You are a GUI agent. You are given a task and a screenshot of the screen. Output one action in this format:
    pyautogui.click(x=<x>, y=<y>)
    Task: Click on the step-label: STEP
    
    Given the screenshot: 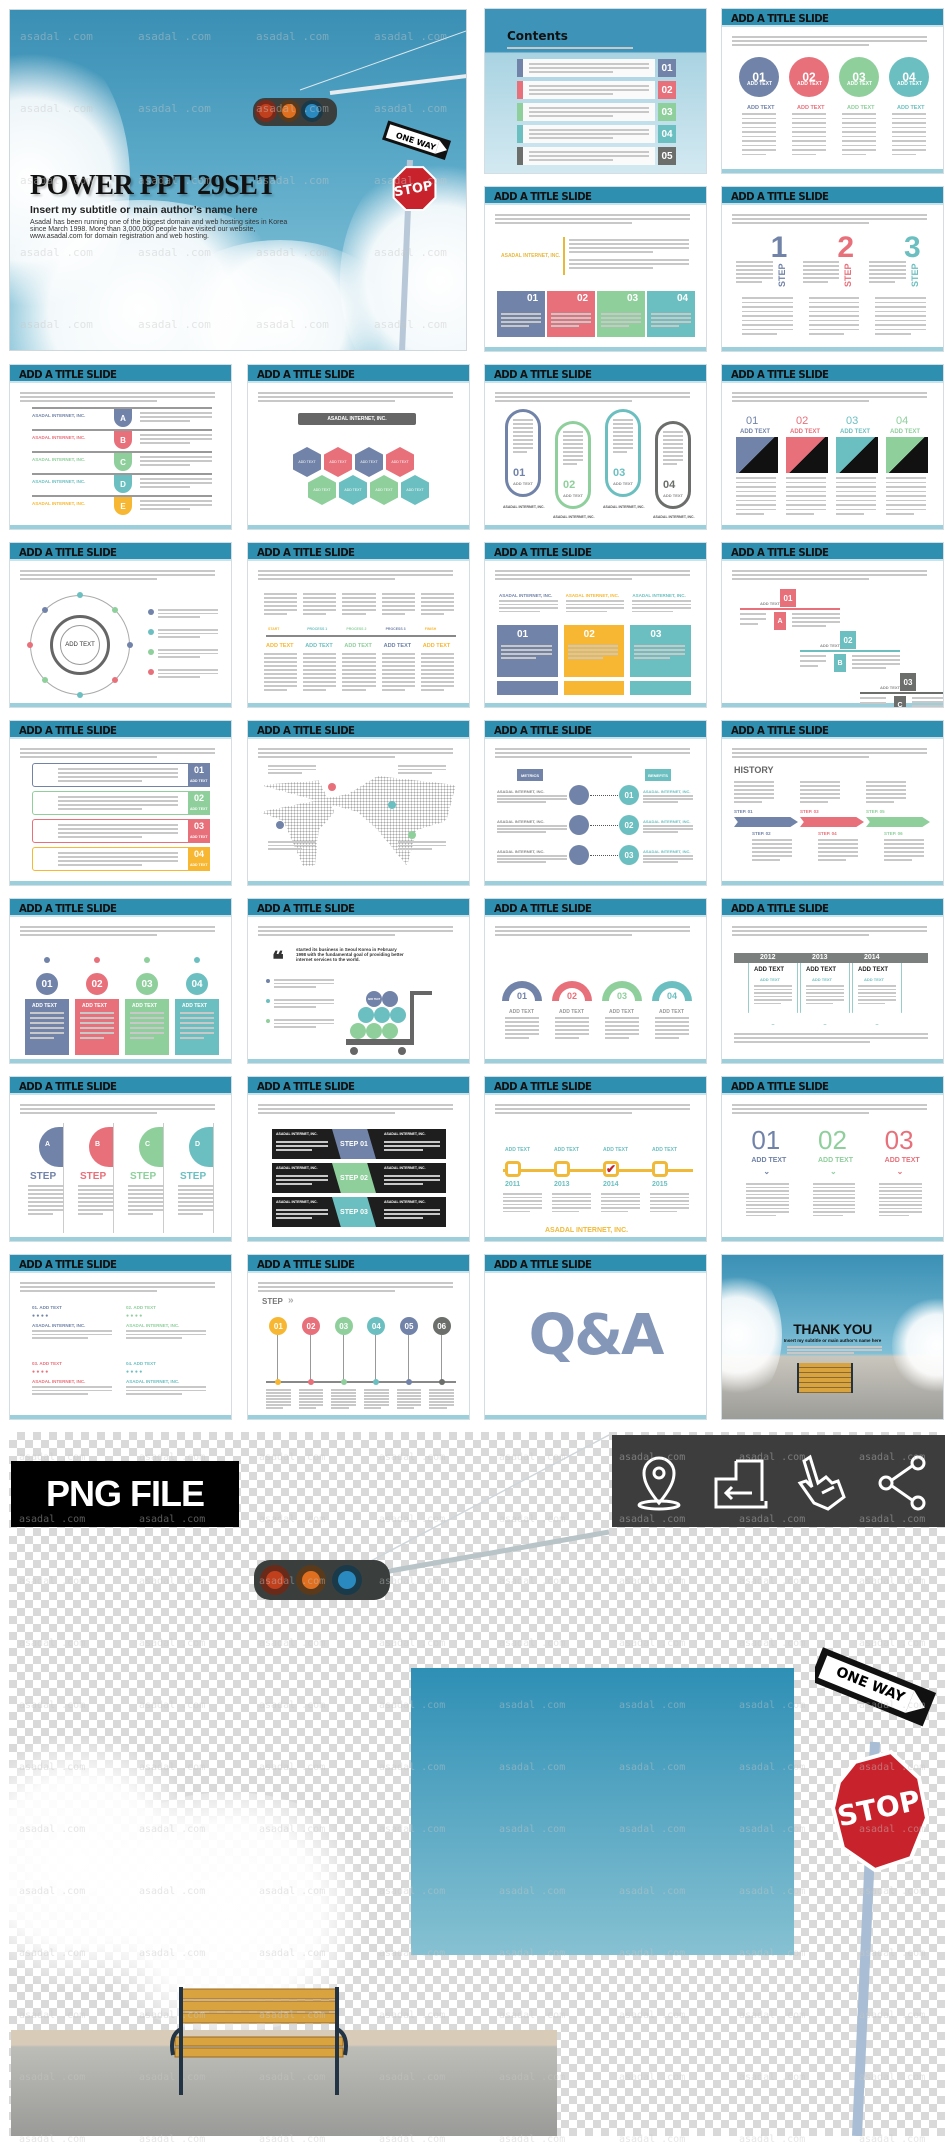 What is the action you would take?
    pyautogui.click(x=848, y=275)
    